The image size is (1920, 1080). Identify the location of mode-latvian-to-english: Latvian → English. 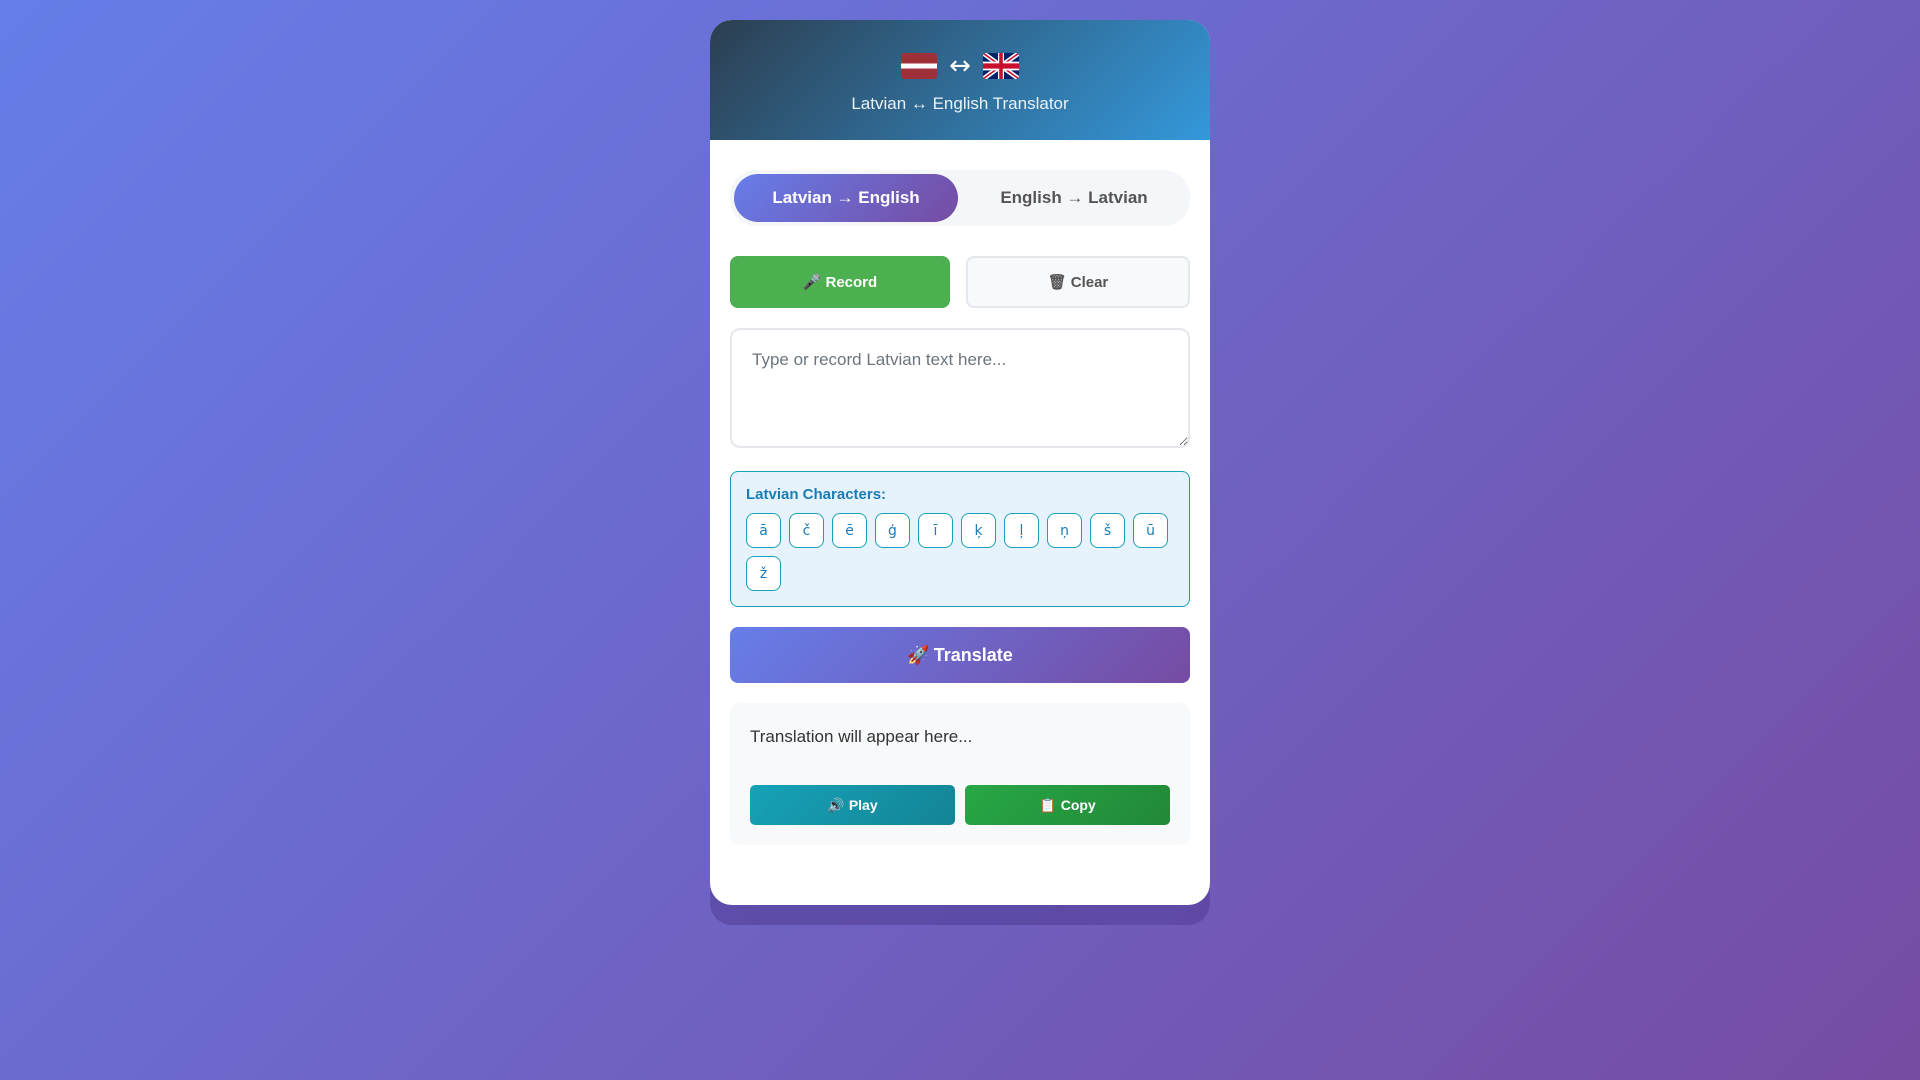
(846, 198).